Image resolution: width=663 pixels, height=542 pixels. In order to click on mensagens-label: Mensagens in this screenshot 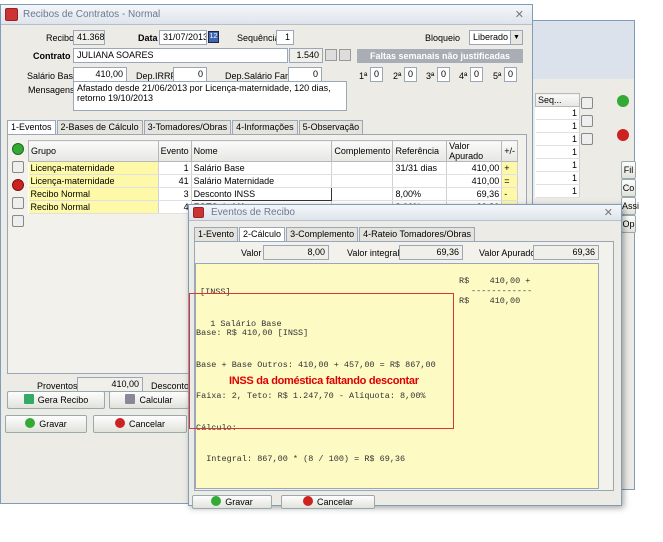, I will do `click(51, 90)`.